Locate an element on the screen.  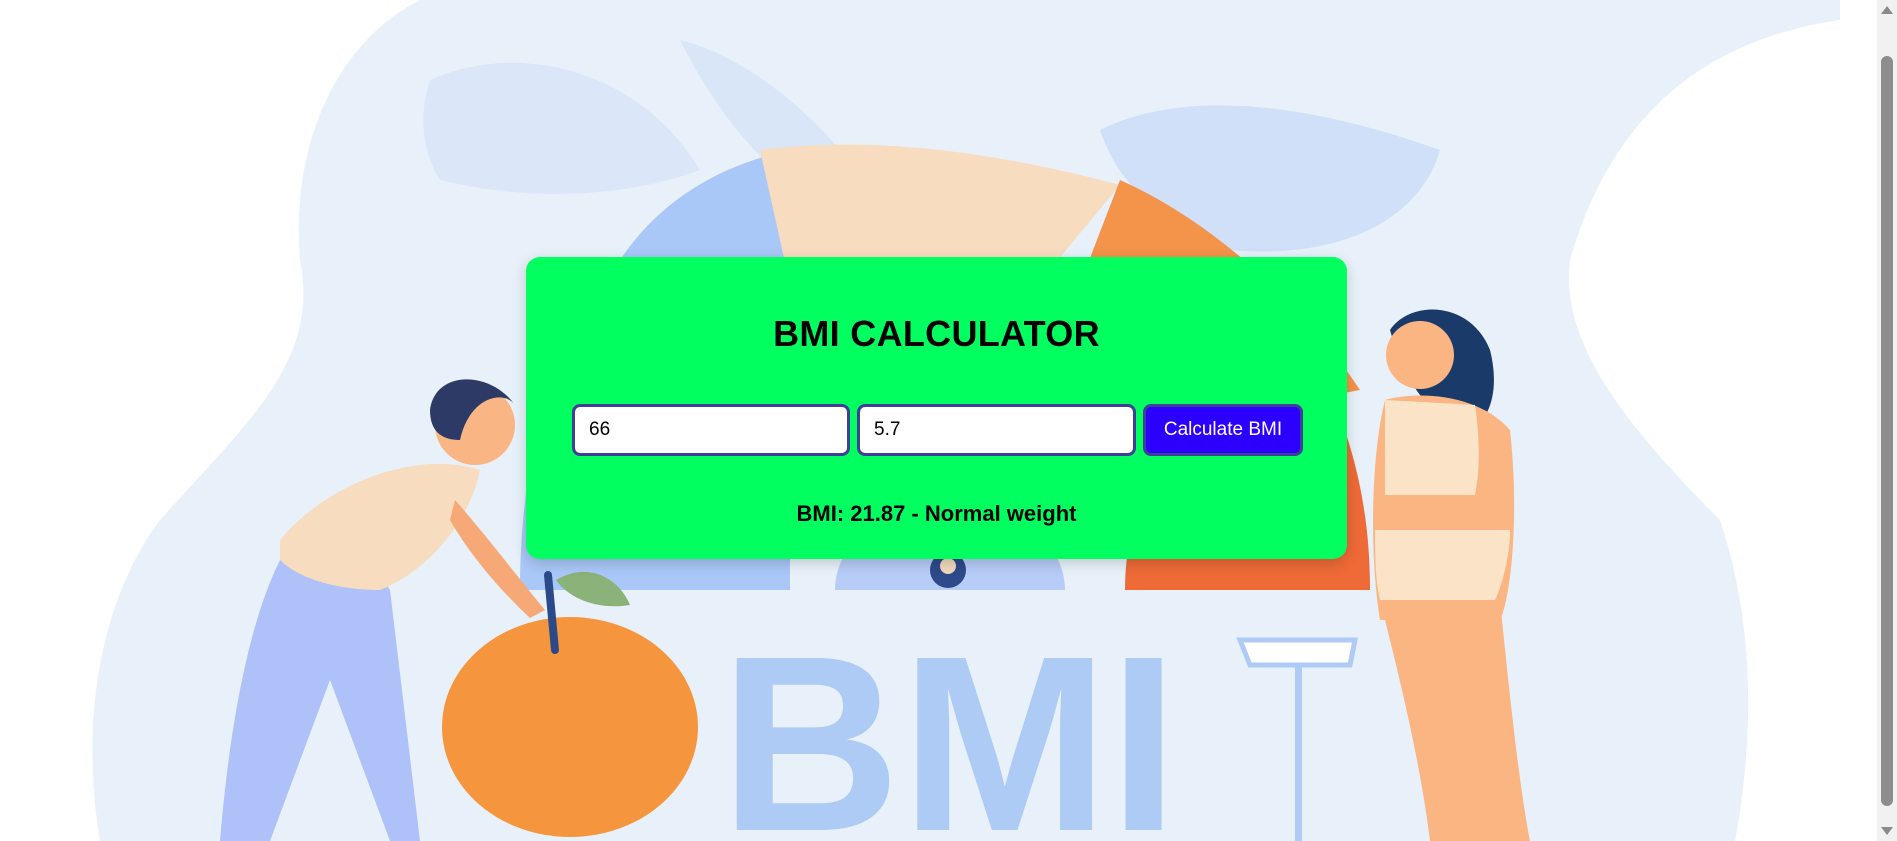
vertical-scrollbar is located at coordinates (1887, 420).